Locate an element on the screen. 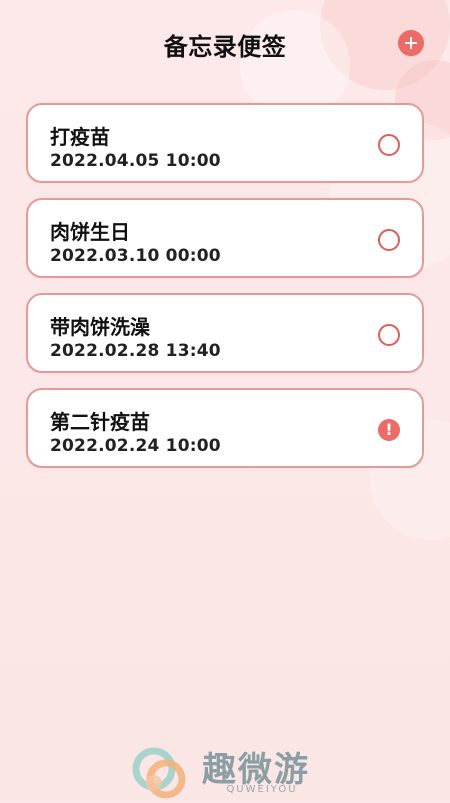 The height and width of the screenshot is (803, 450). watermark-logo-icon is located at coordinates (159, 773).